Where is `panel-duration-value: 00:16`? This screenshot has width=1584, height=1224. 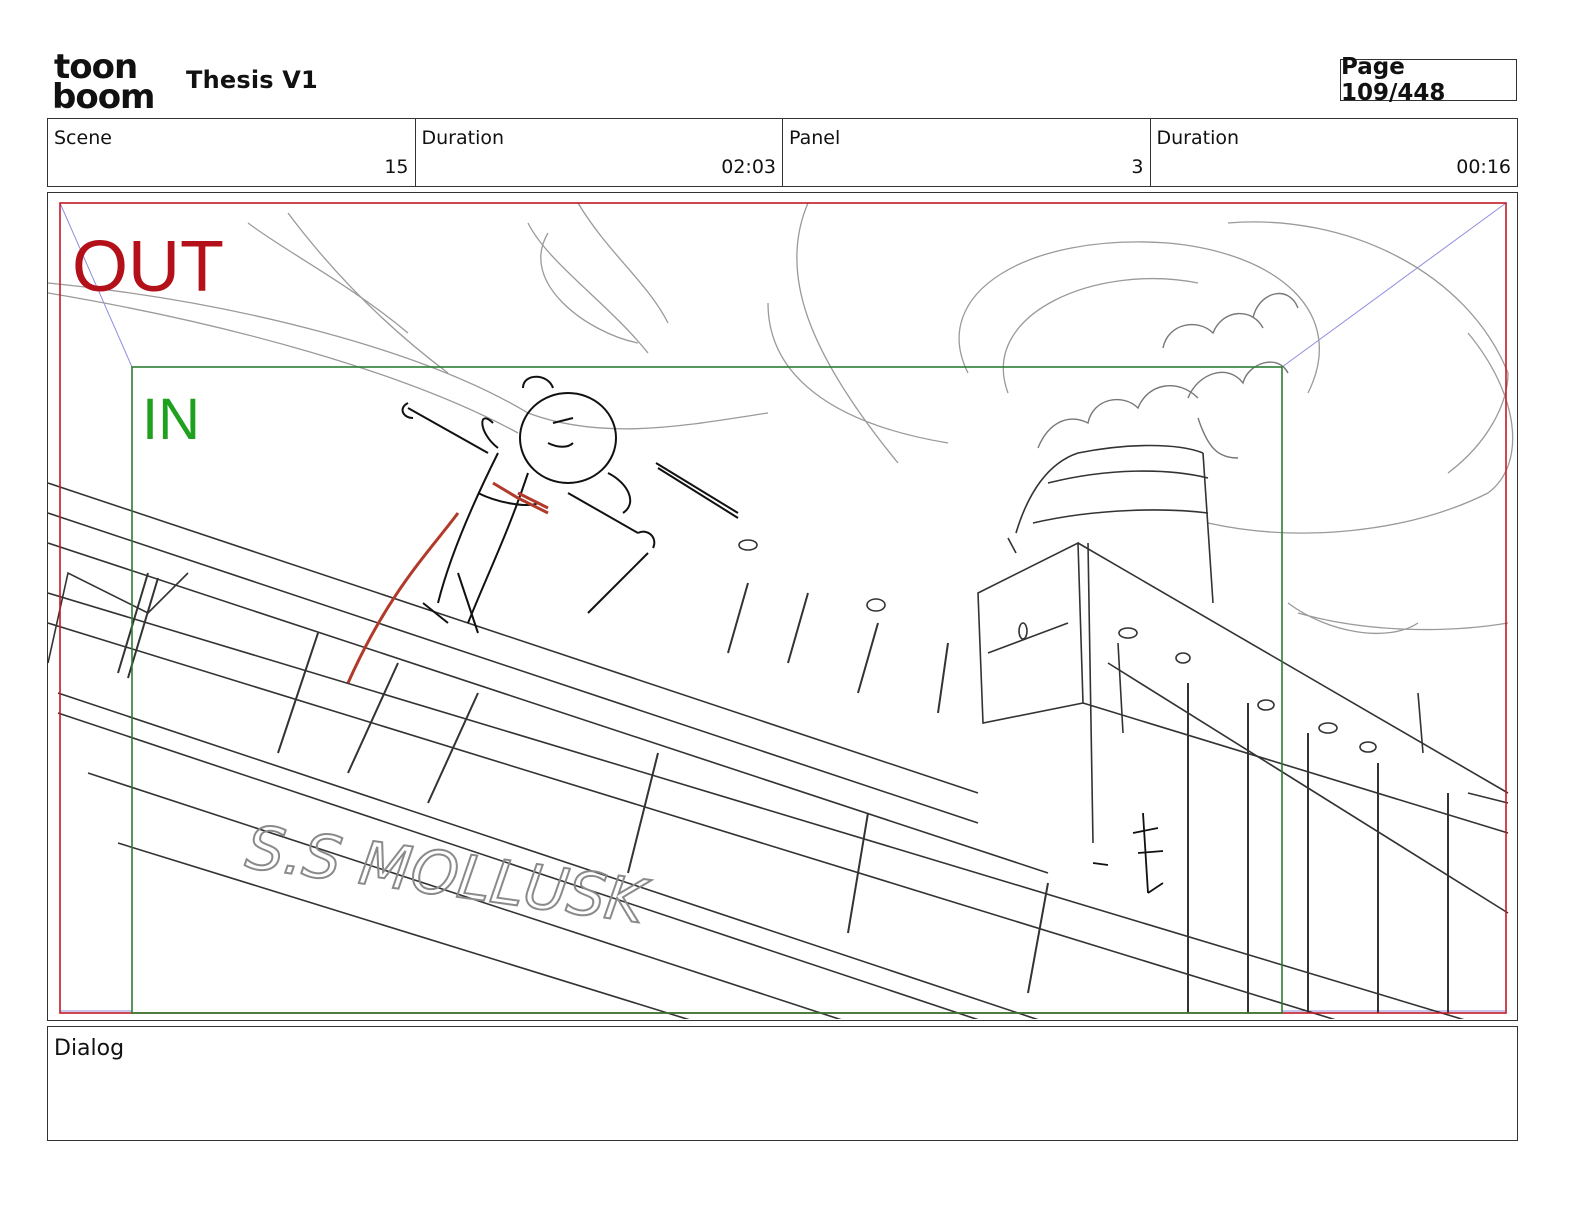
panel-duration-value: 00:16 is located at coordinates (1483, 167).